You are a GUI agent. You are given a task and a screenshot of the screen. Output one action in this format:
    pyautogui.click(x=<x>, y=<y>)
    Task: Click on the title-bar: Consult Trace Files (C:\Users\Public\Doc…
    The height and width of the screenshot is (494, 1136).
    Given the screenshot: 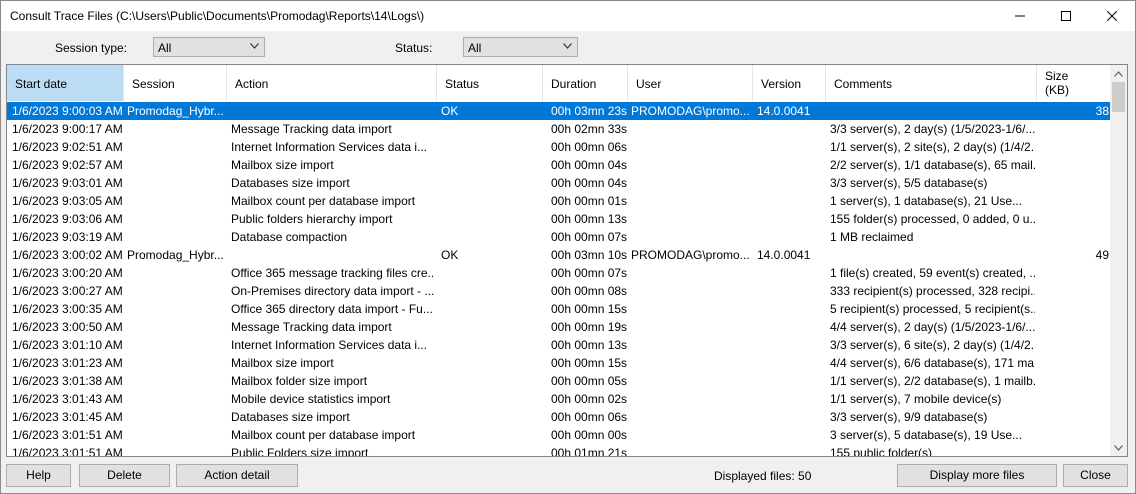 What is the action you would take?
    pyautogui.click(x=568, y=16)
    